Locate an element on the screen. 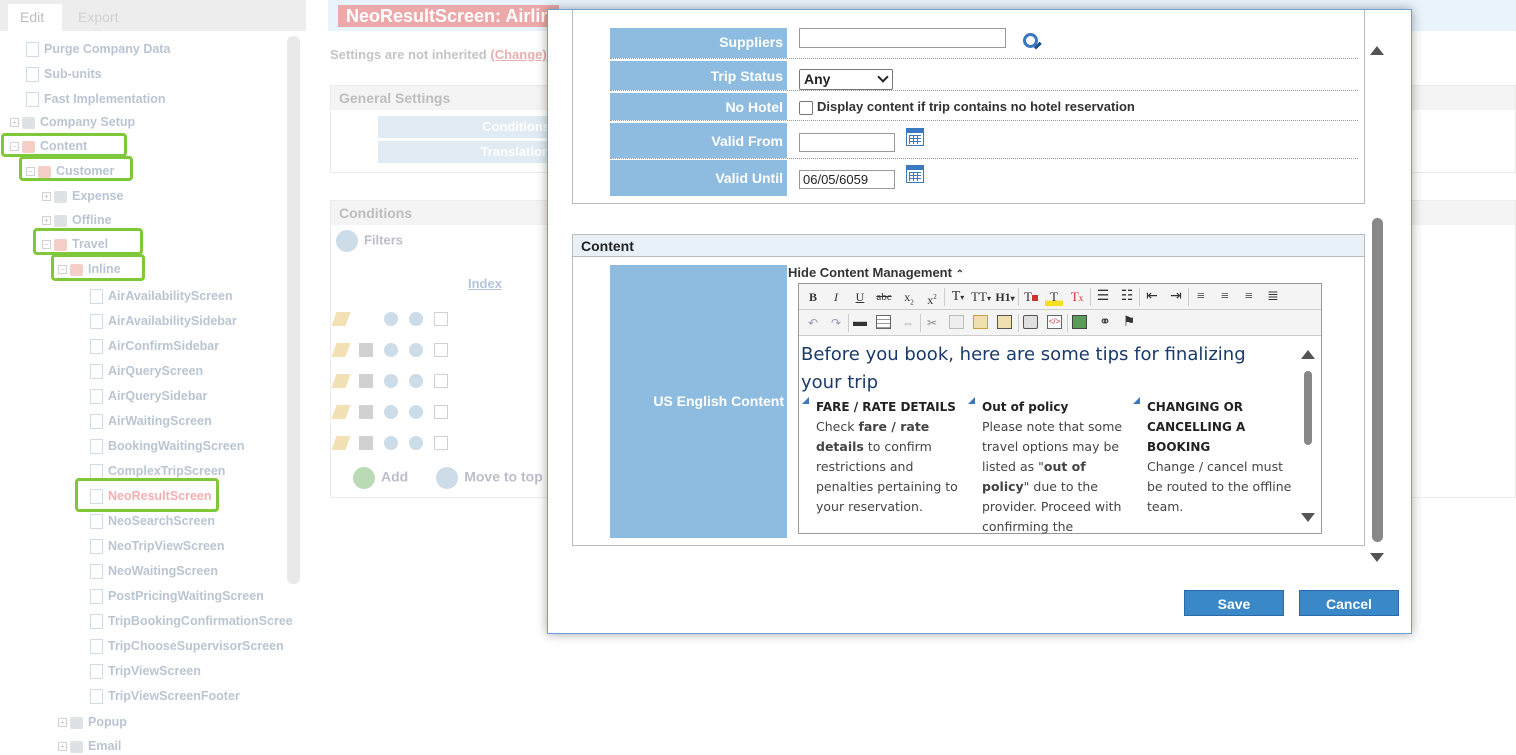  tab-edit: Edit is located at coordinates (35, 17).